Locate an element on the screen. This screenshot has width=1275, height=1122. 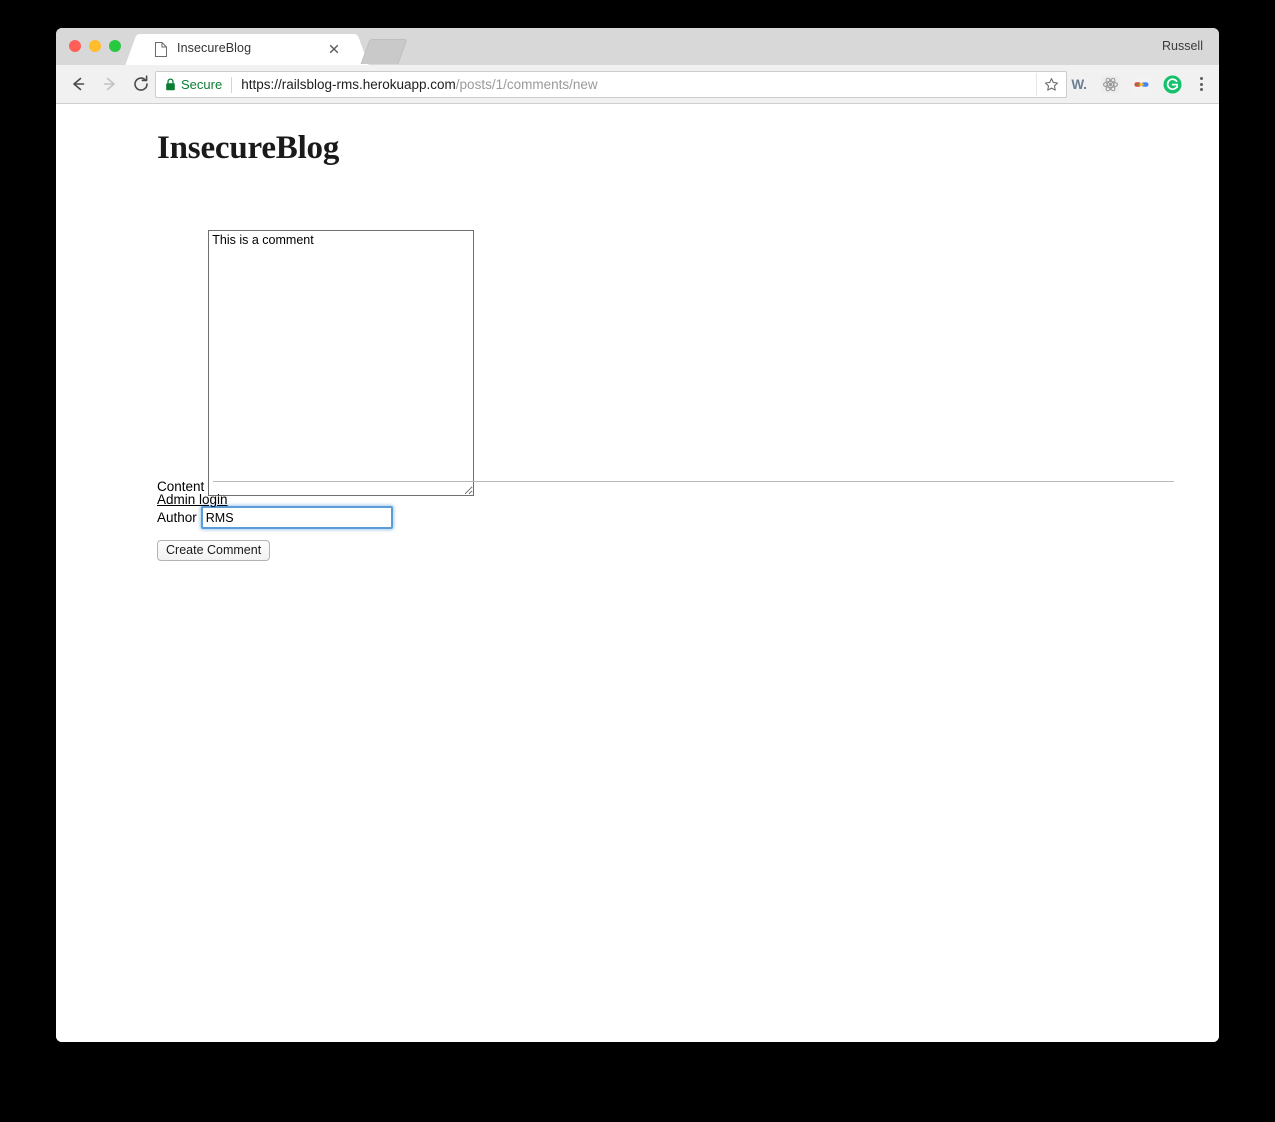
wikiwand-extension-icon: W. is located at coordinates (1079, 84).